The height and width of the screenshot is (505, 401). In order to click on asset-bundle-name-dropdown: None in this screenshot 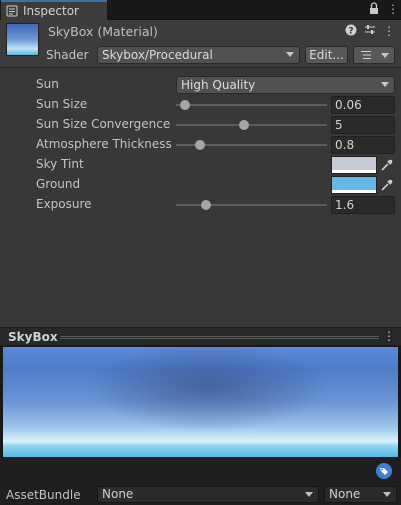, I will do `click(208, 494)`.